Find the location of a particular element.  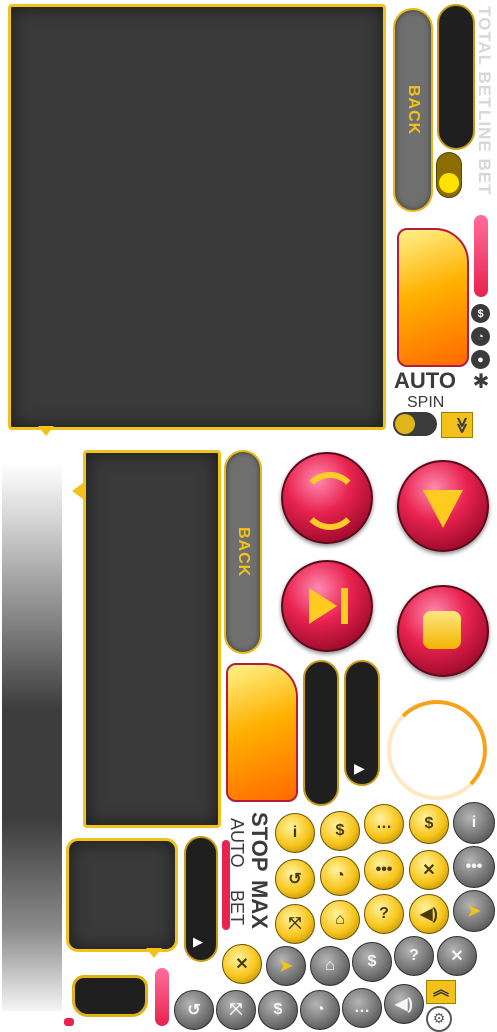

back-label-middle: BACK is located at coordinates (243, 552).